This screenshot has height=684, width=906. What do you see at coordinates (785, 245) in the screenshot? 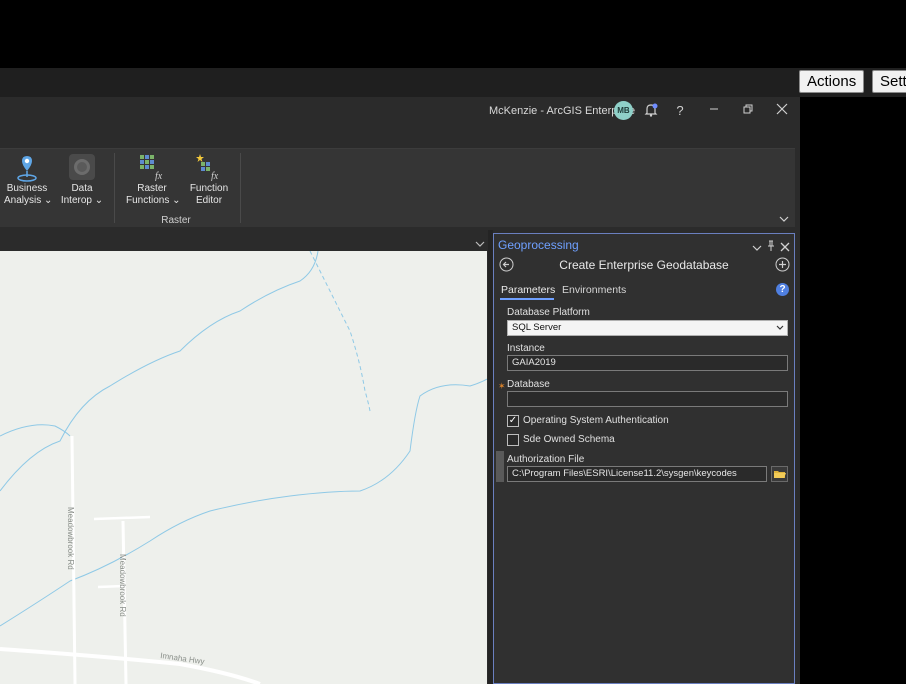
I see `close-pane-icon` at bounding box center [785, 245].